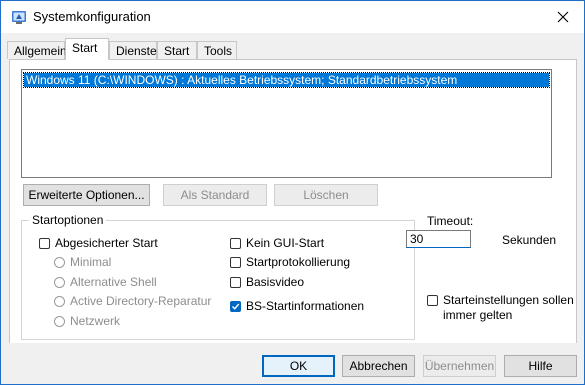  I want to click on persist-label-line2: immer gelten, so click(478, 315).